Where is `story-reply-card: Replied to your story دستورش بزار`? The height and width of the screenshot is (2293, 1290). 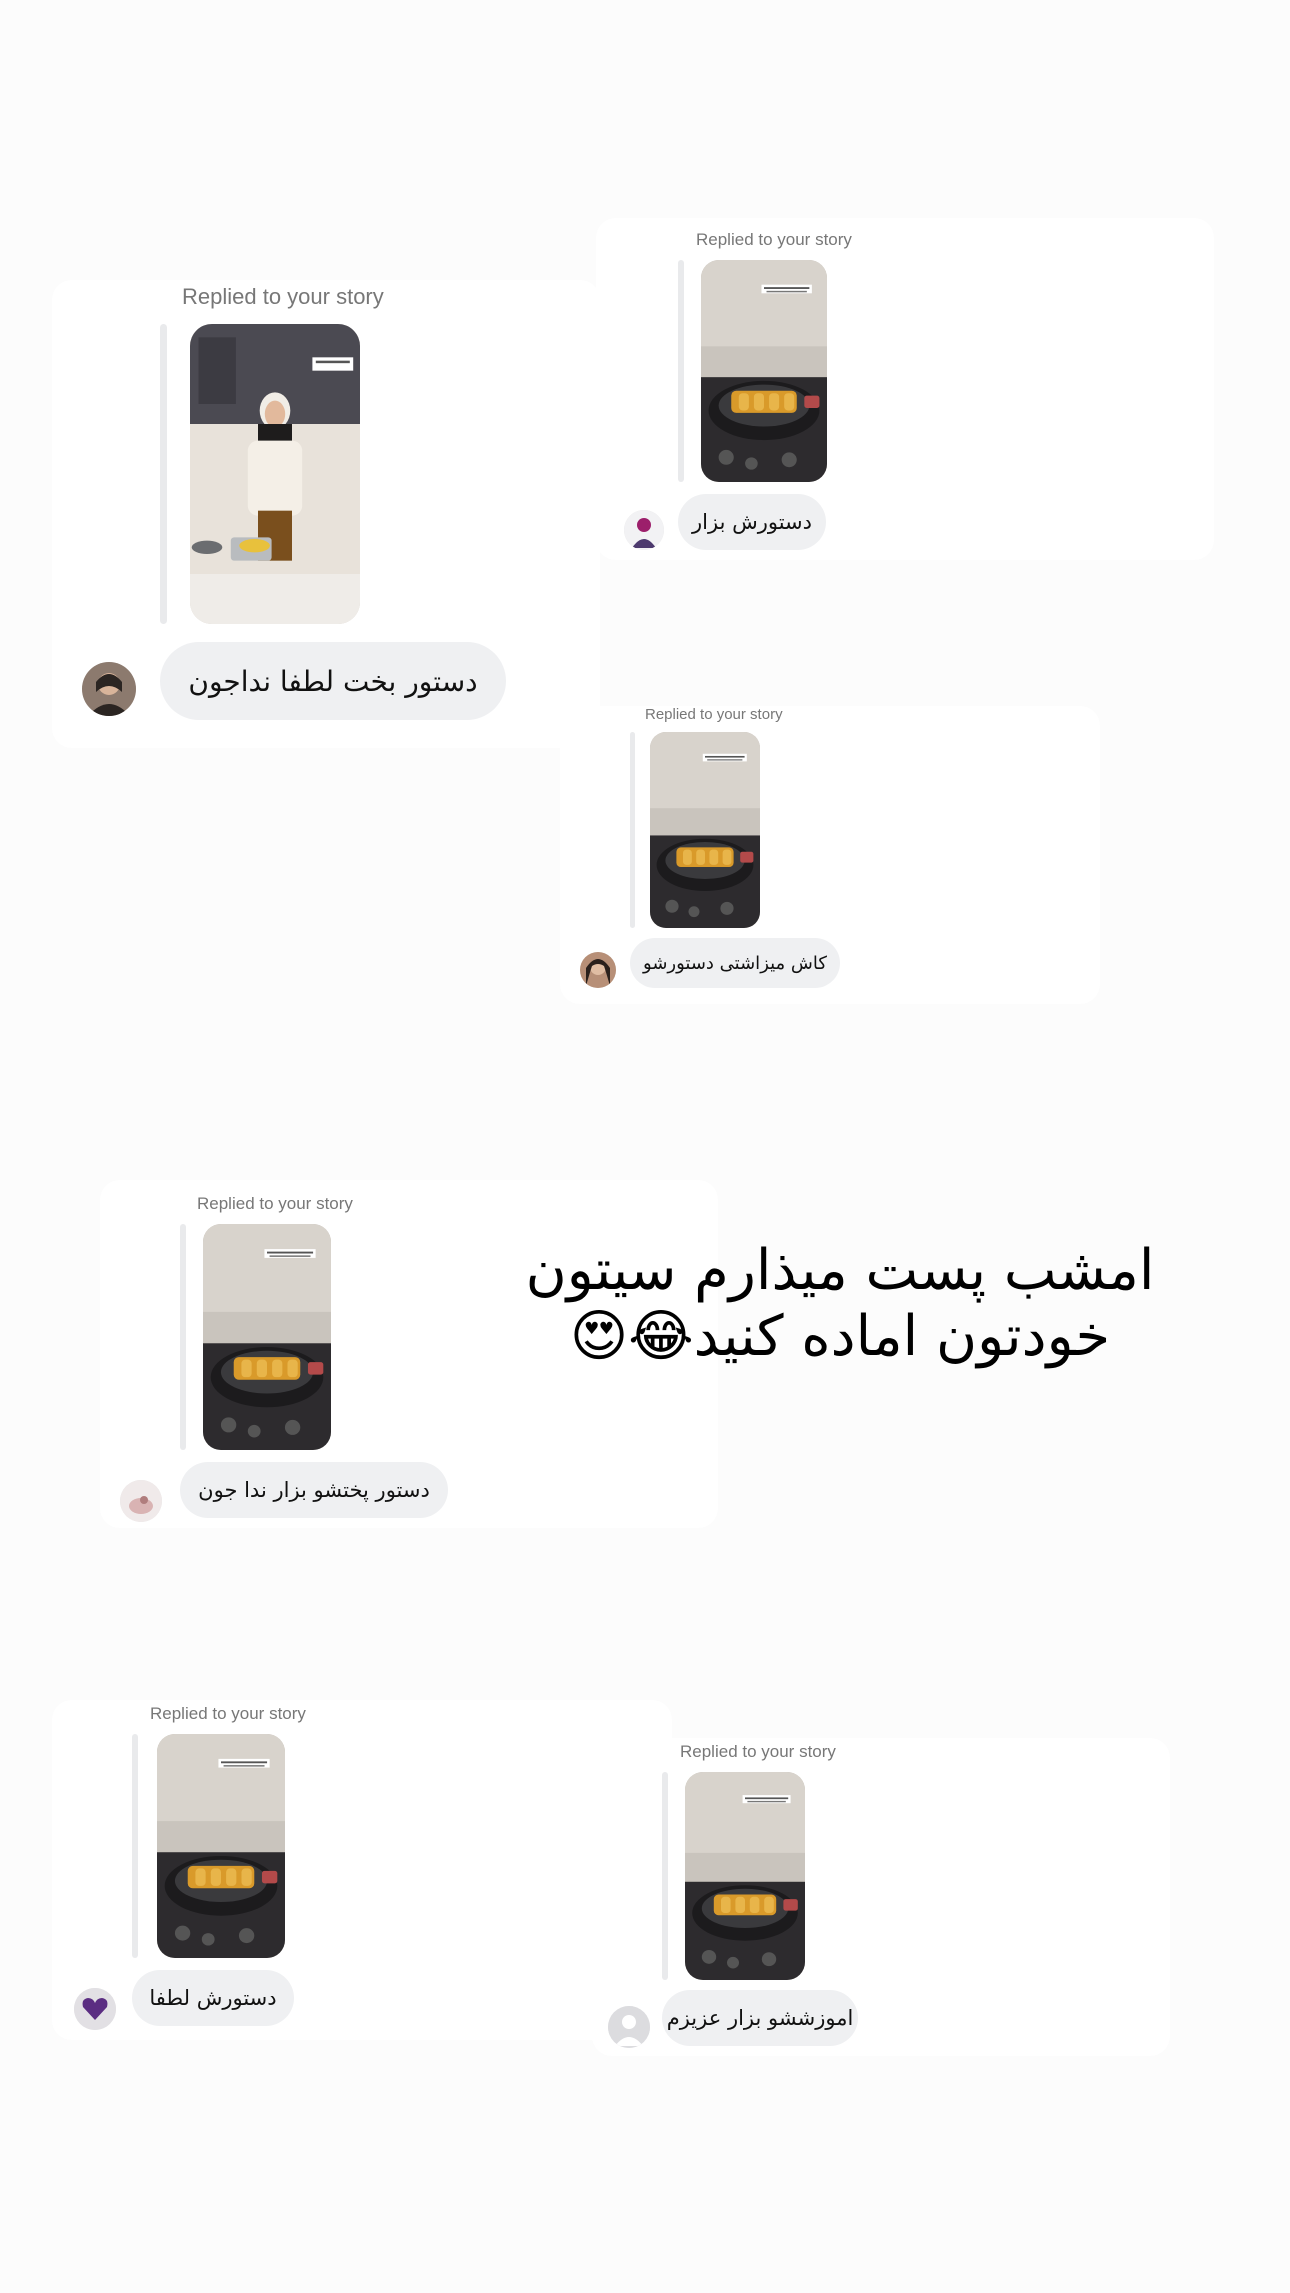
story-reply-card: Replied to your story دستورش بزار is located at coordinates (905, 389).